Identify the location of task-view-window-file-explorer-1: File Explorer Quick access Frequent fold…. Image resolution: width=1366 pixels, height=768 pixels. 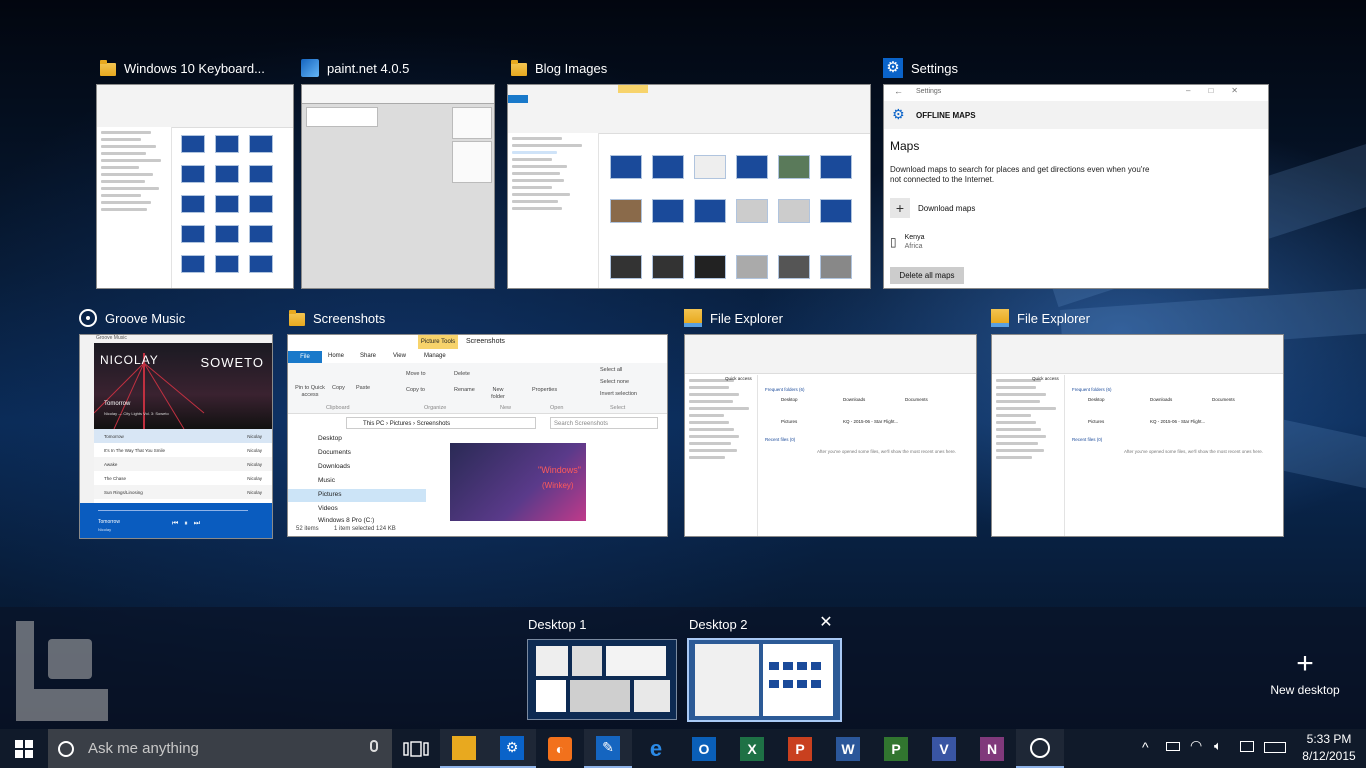
(830, 422).